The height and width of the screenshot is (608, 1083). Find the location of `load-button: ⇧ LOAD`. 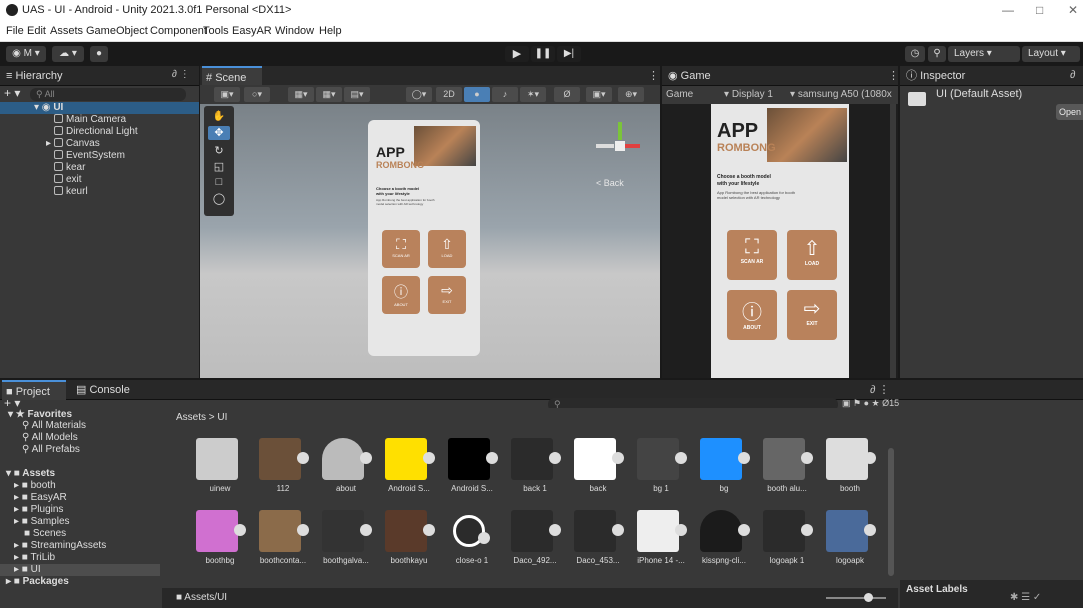

load-button: ⇧ LOAD is located at coordinates (812, 255).